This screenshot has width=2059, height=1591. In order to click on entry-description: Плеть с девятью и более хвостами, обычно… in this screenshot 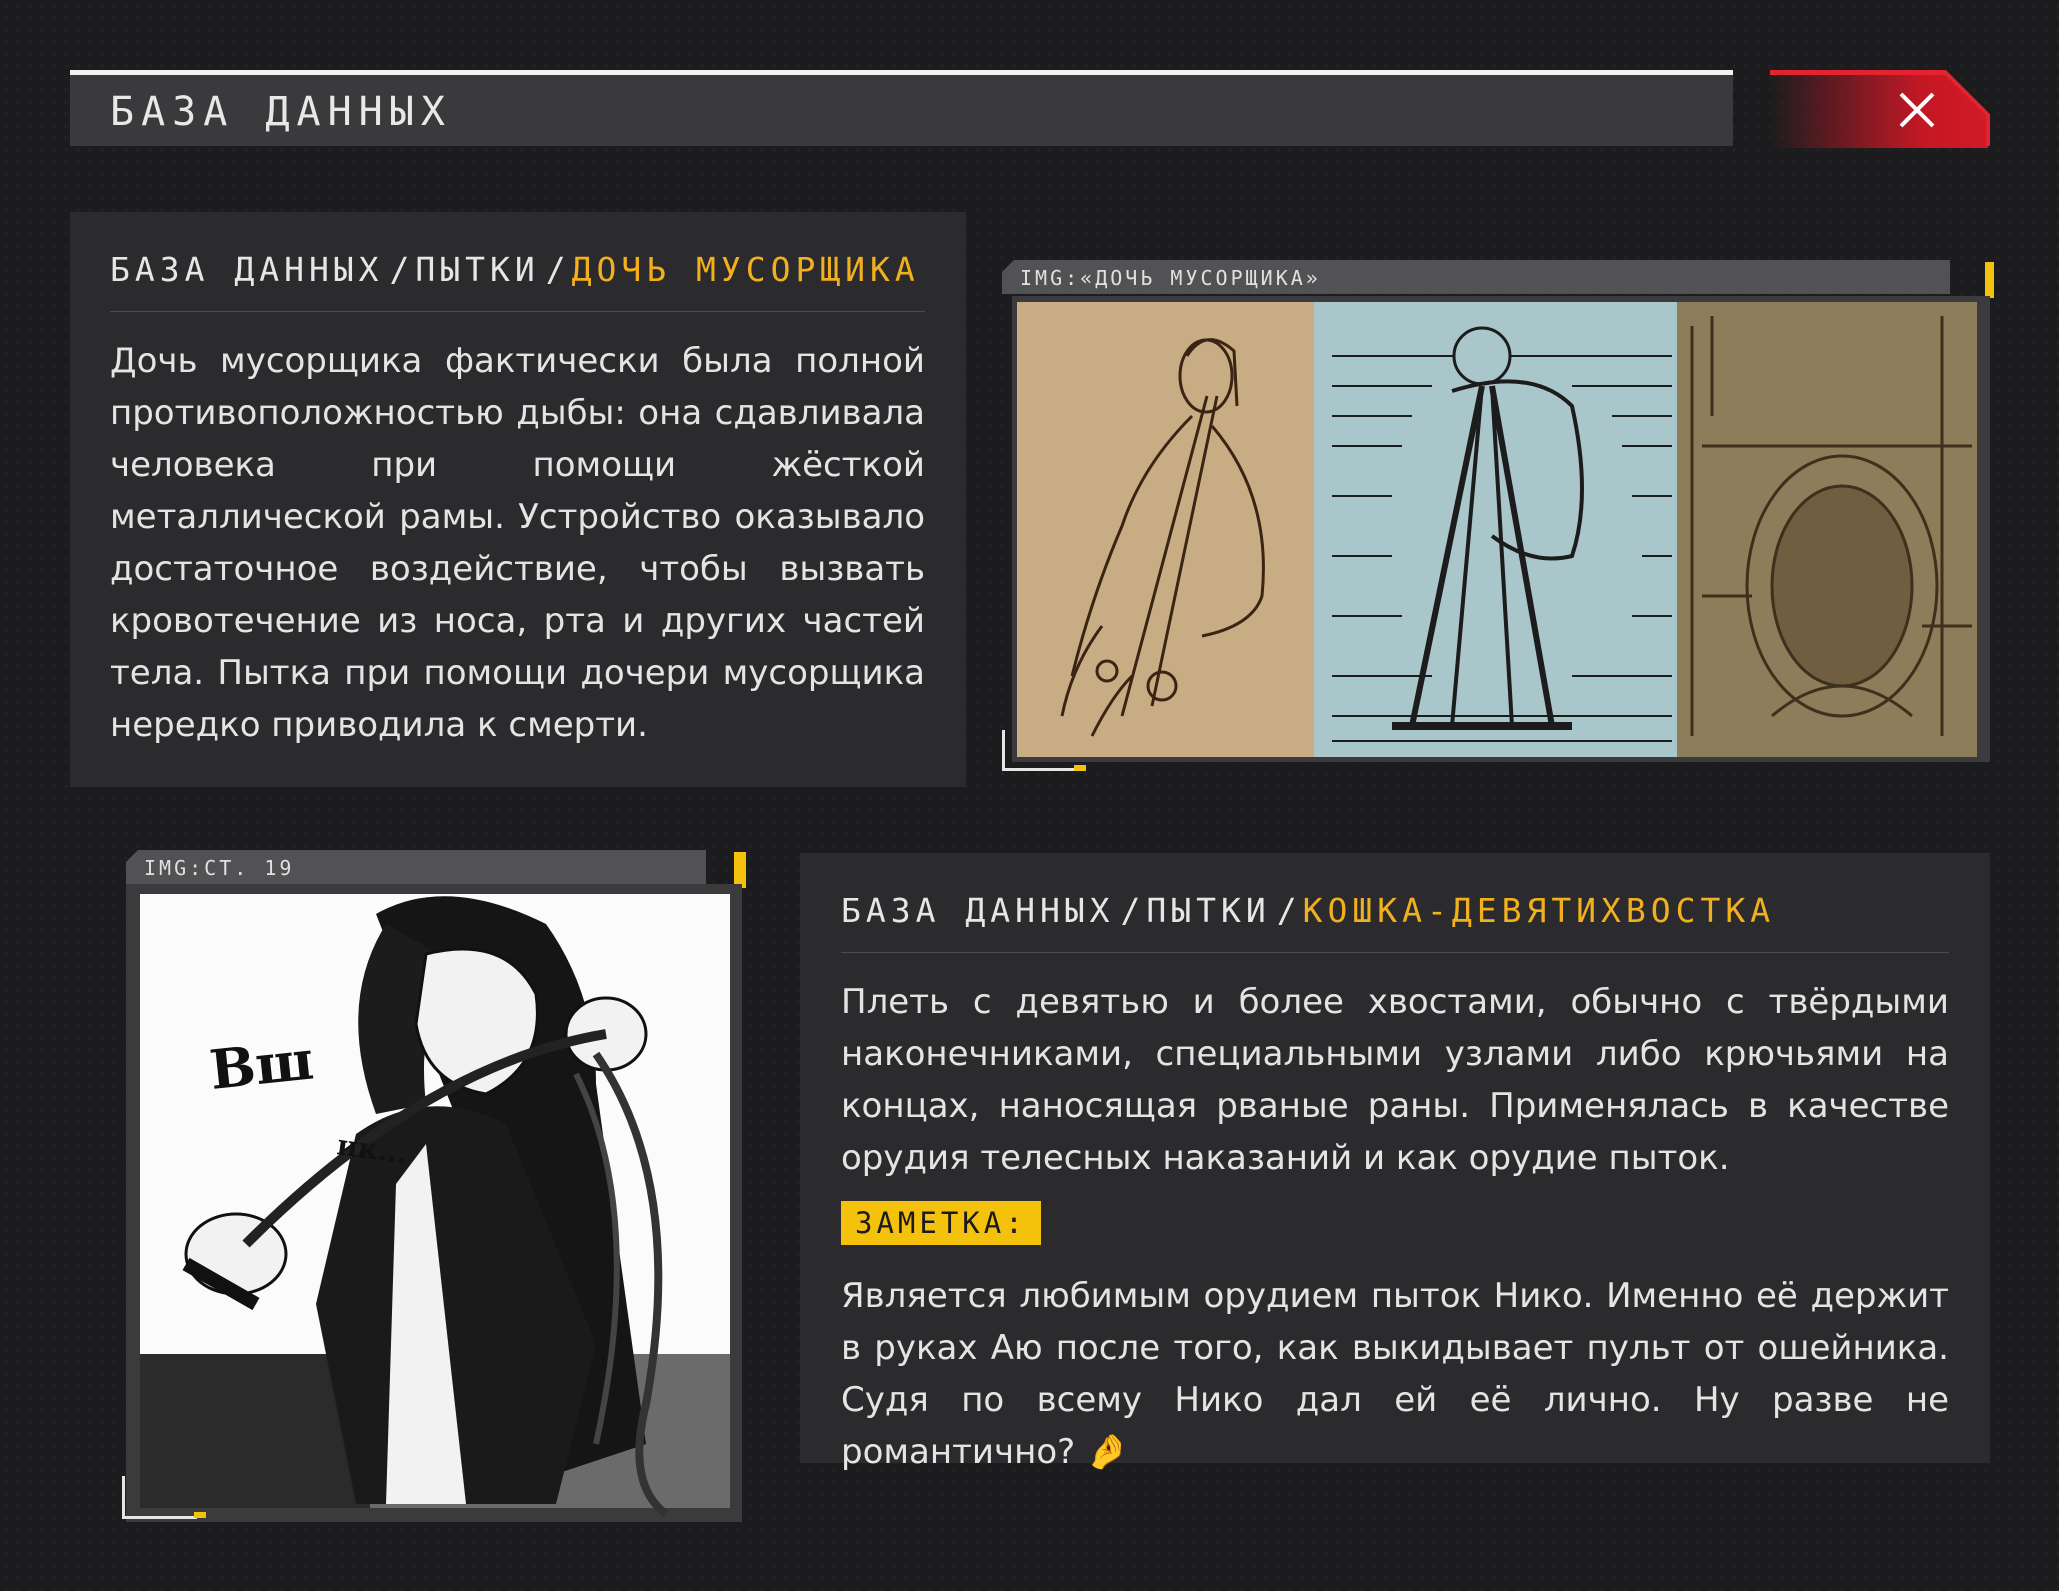, I will do `click(1395, 1080)`.